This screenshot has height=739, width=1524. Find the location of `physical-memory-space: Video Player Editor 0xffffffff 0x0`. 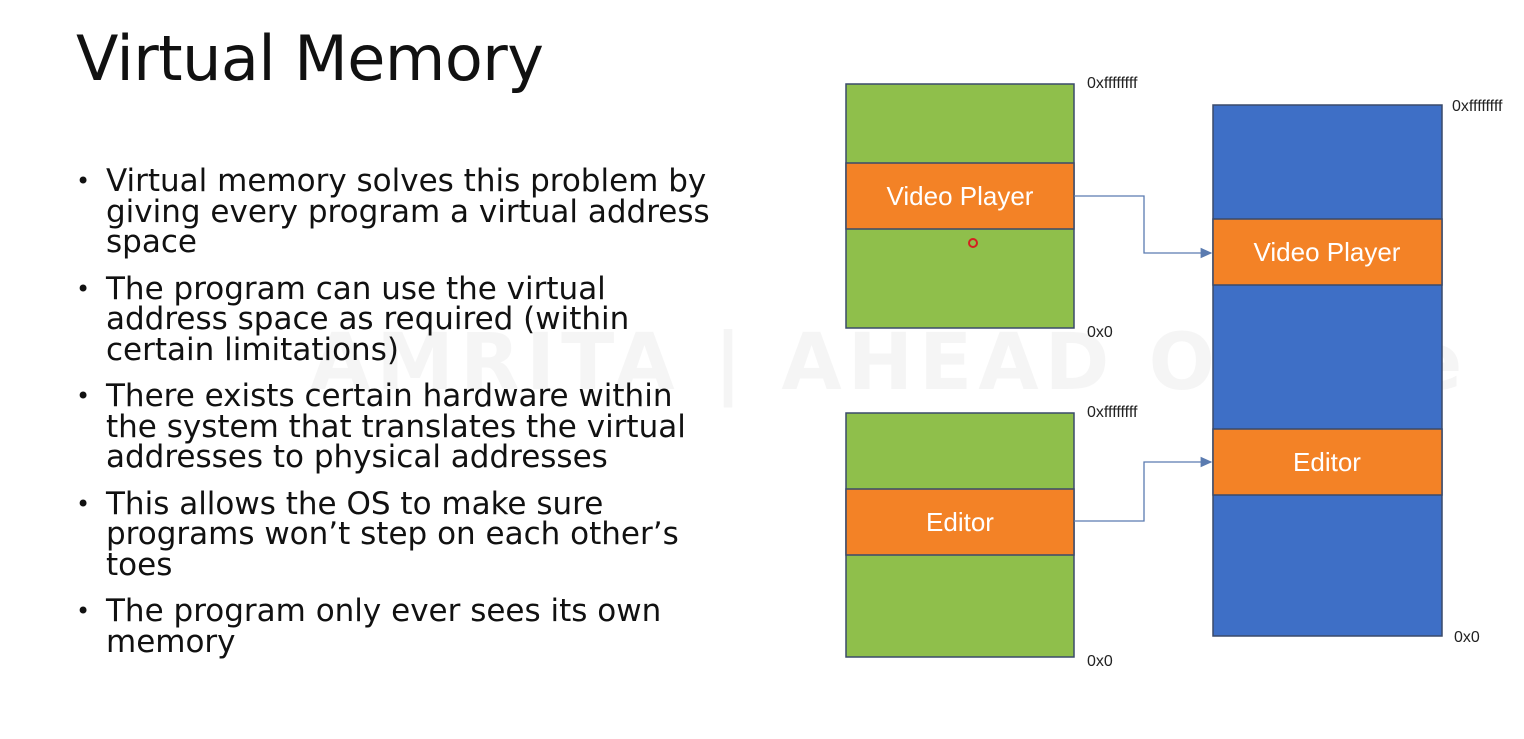

physical-memory-space: Video Player Editor 0xffffffff 0x0 is located at coordinates (1357, 372).